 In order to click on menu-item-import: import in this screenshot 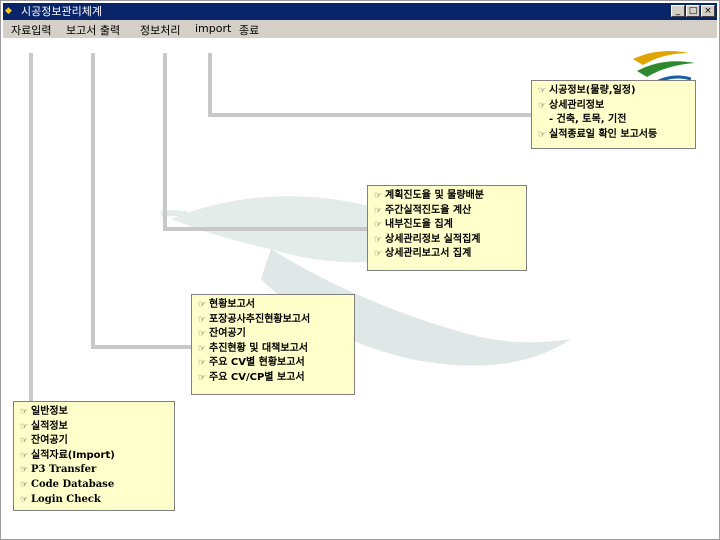, I will do `click(213, 28)`.